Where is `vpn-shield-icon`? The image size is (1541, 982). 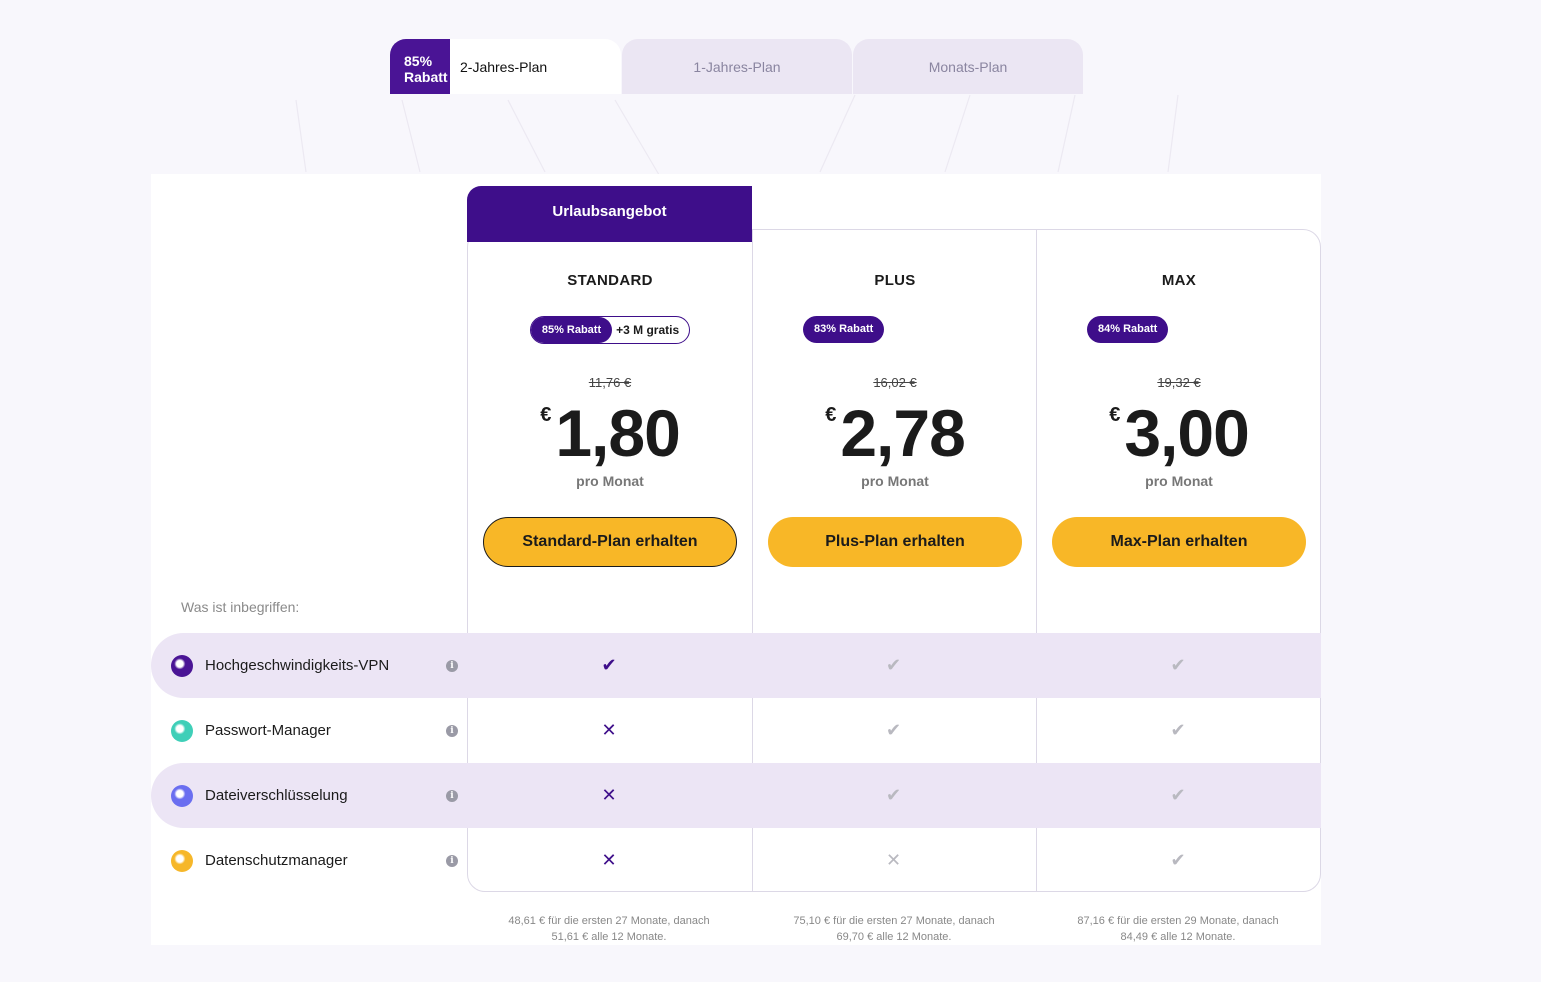 vpn-shield-icon is located at coordinates (182, 665).